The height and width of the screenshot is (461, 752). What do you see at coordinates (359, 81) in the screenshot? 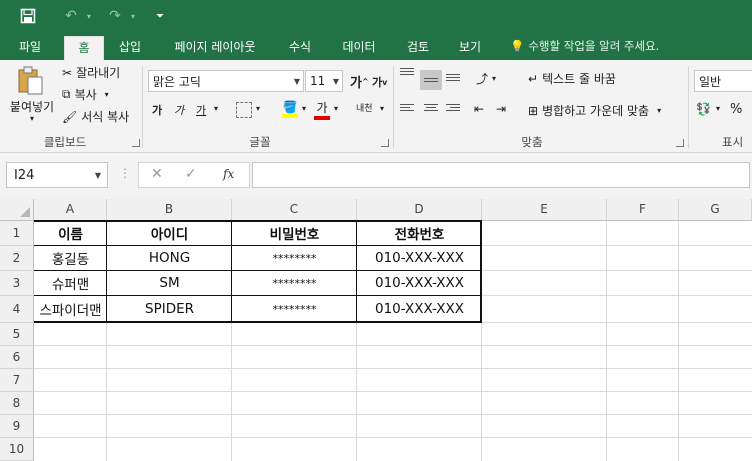
I see `grow-font-button: 가 ^` at bounding box center [359, 81].